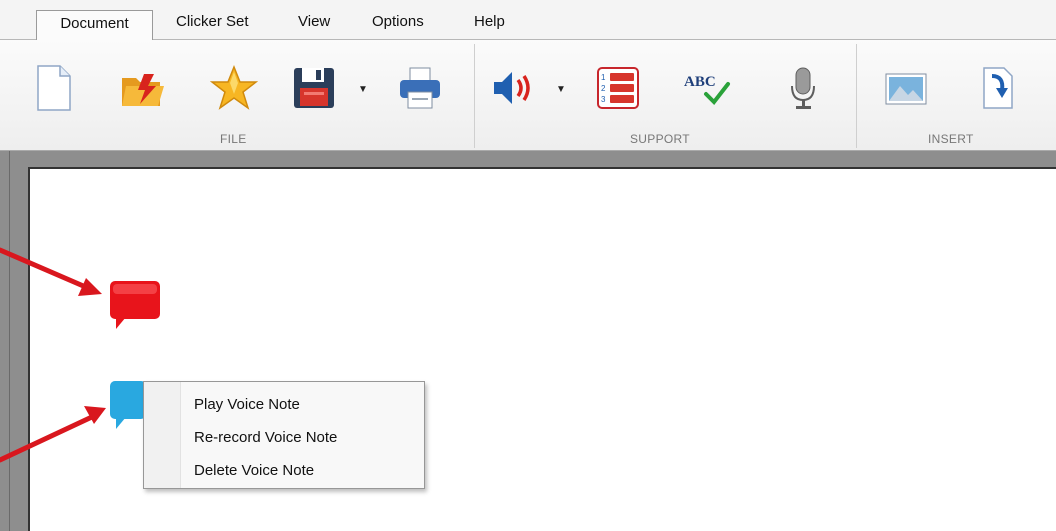 Image resolution: width=1056 pixels, height=531 pixels. Describe the element at coordinates (489, 22) in the screenshot. I see `menu-tab-help: Help` at that location.